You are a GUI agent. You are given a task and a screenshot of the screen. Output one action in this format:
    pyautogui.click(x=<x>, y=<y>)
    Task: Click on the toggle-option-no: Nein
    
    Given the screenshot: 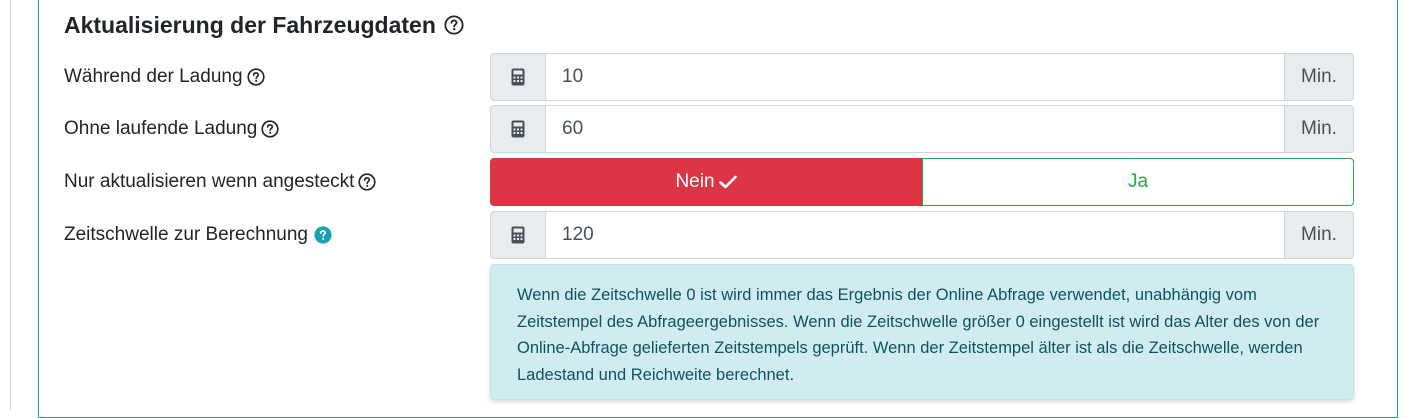 What is the action you would take?
    pyautogui.click(x=706, y=182)
    